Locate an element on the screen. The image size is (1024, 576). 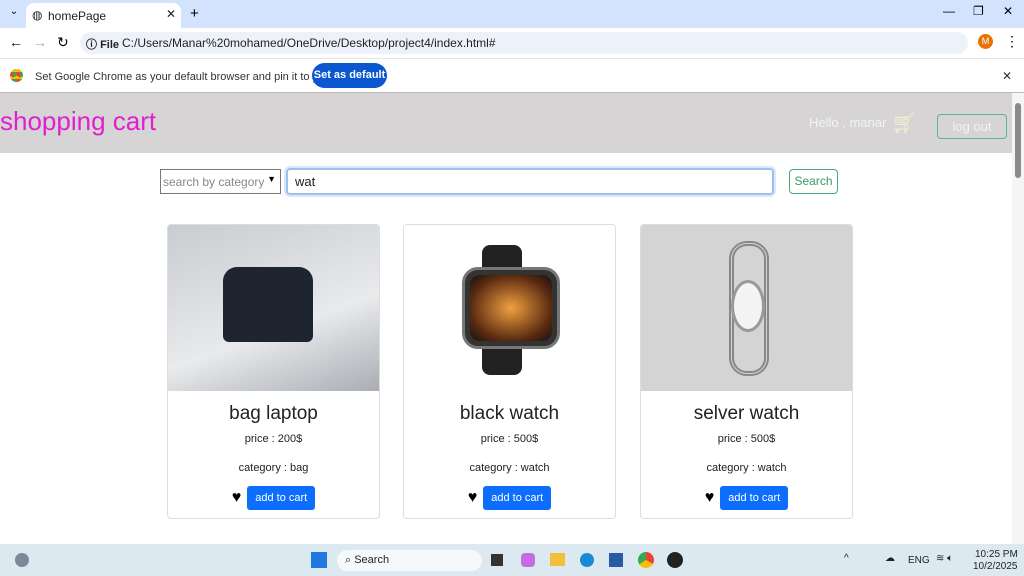
search-input: wat is located at coordinates (530, 181).